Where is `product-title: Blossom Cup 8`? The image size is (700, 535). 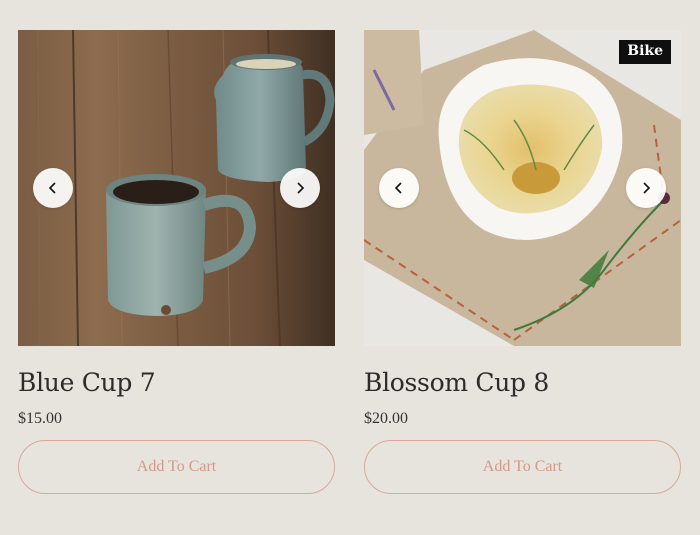 product-title: Blossom Cup 8 is located at coordinates (522, 383).